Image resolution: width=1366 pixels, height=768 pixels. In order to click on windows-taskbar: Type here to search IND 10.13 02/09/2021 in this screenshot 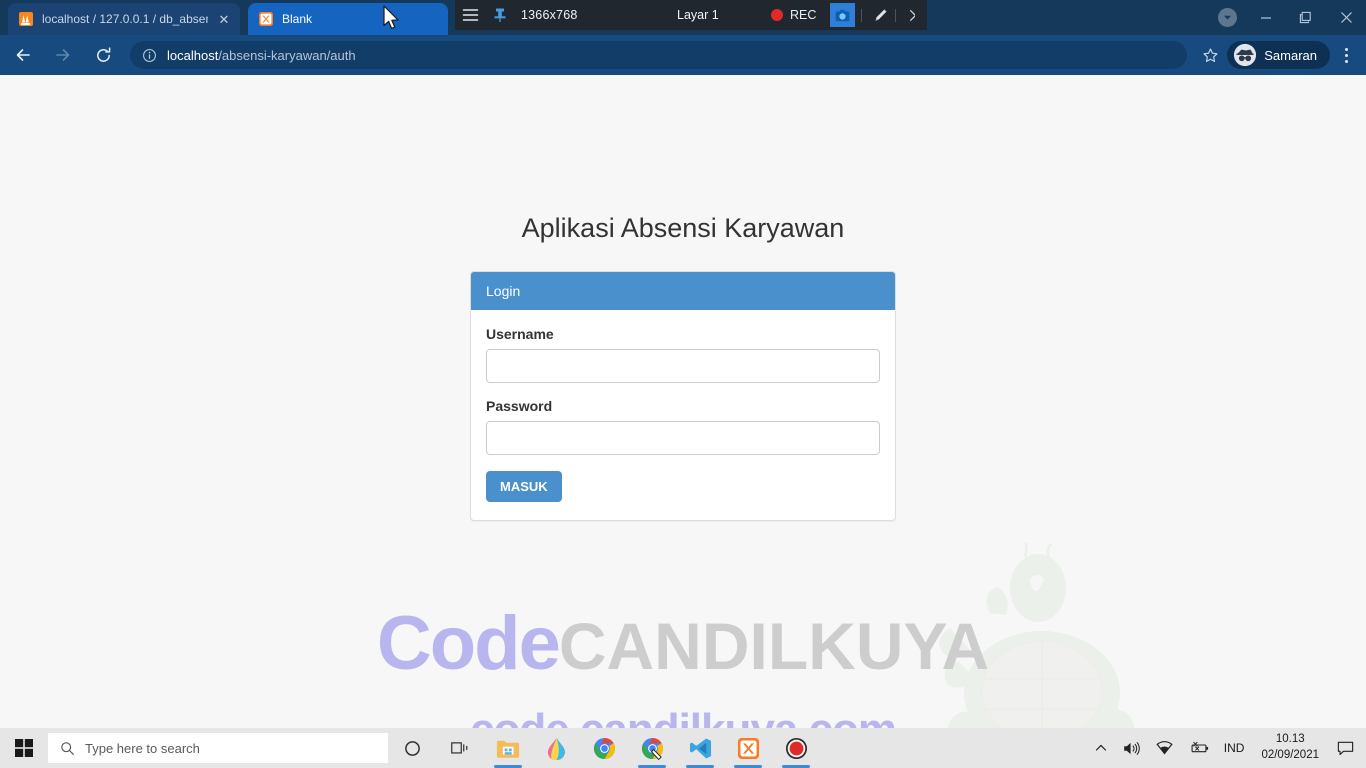, I will do `click(683, 748)`.